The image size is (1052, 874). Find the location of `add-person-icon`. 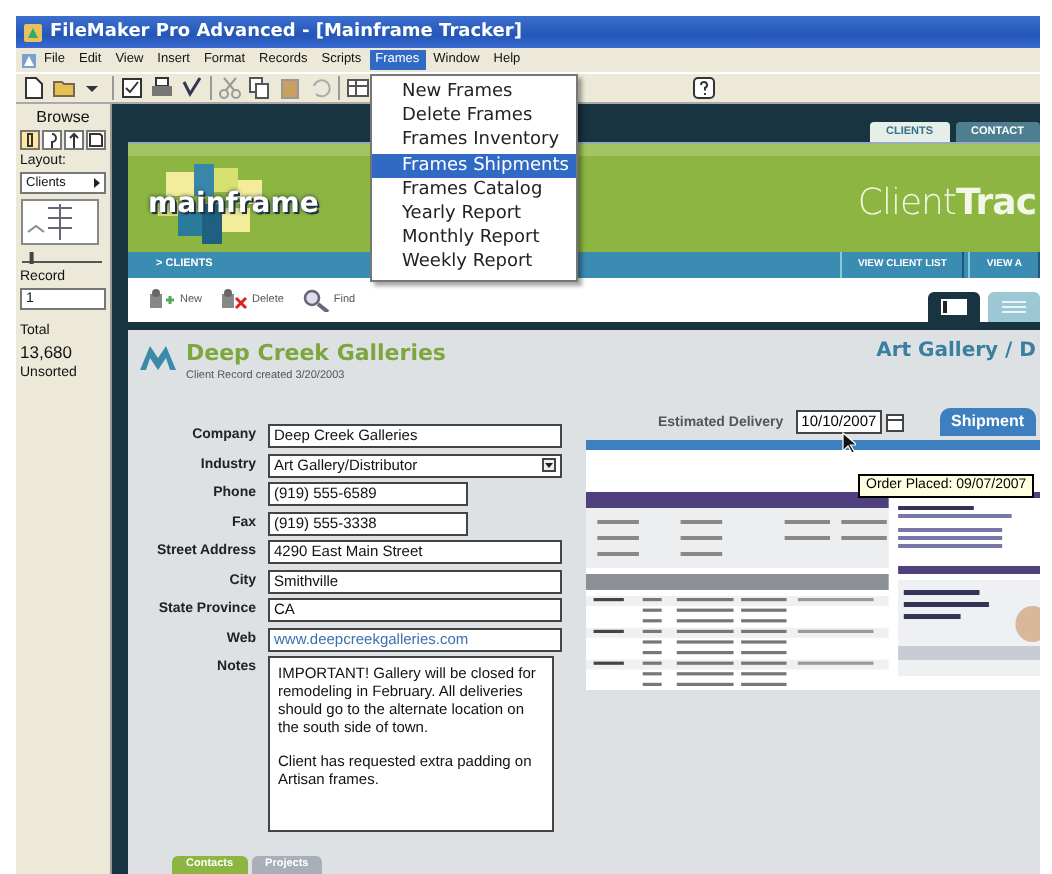

add-person-icon is located at coordinates (162, 299).